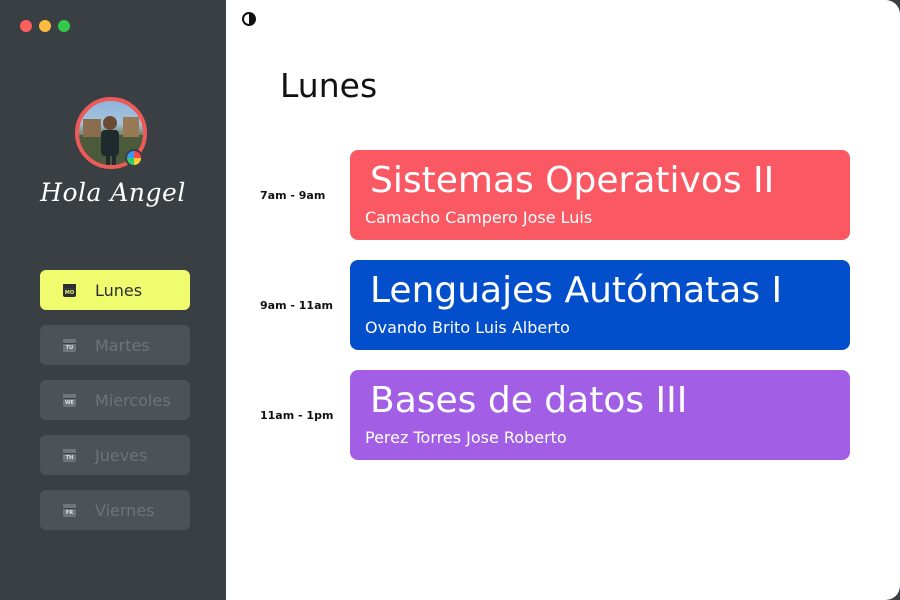 This screenshot has width=900, height=600. What do you see at coordinates (69, 345) in the screenshot?
I see `calendar-icon: TU` at bounding box center [69, 345].